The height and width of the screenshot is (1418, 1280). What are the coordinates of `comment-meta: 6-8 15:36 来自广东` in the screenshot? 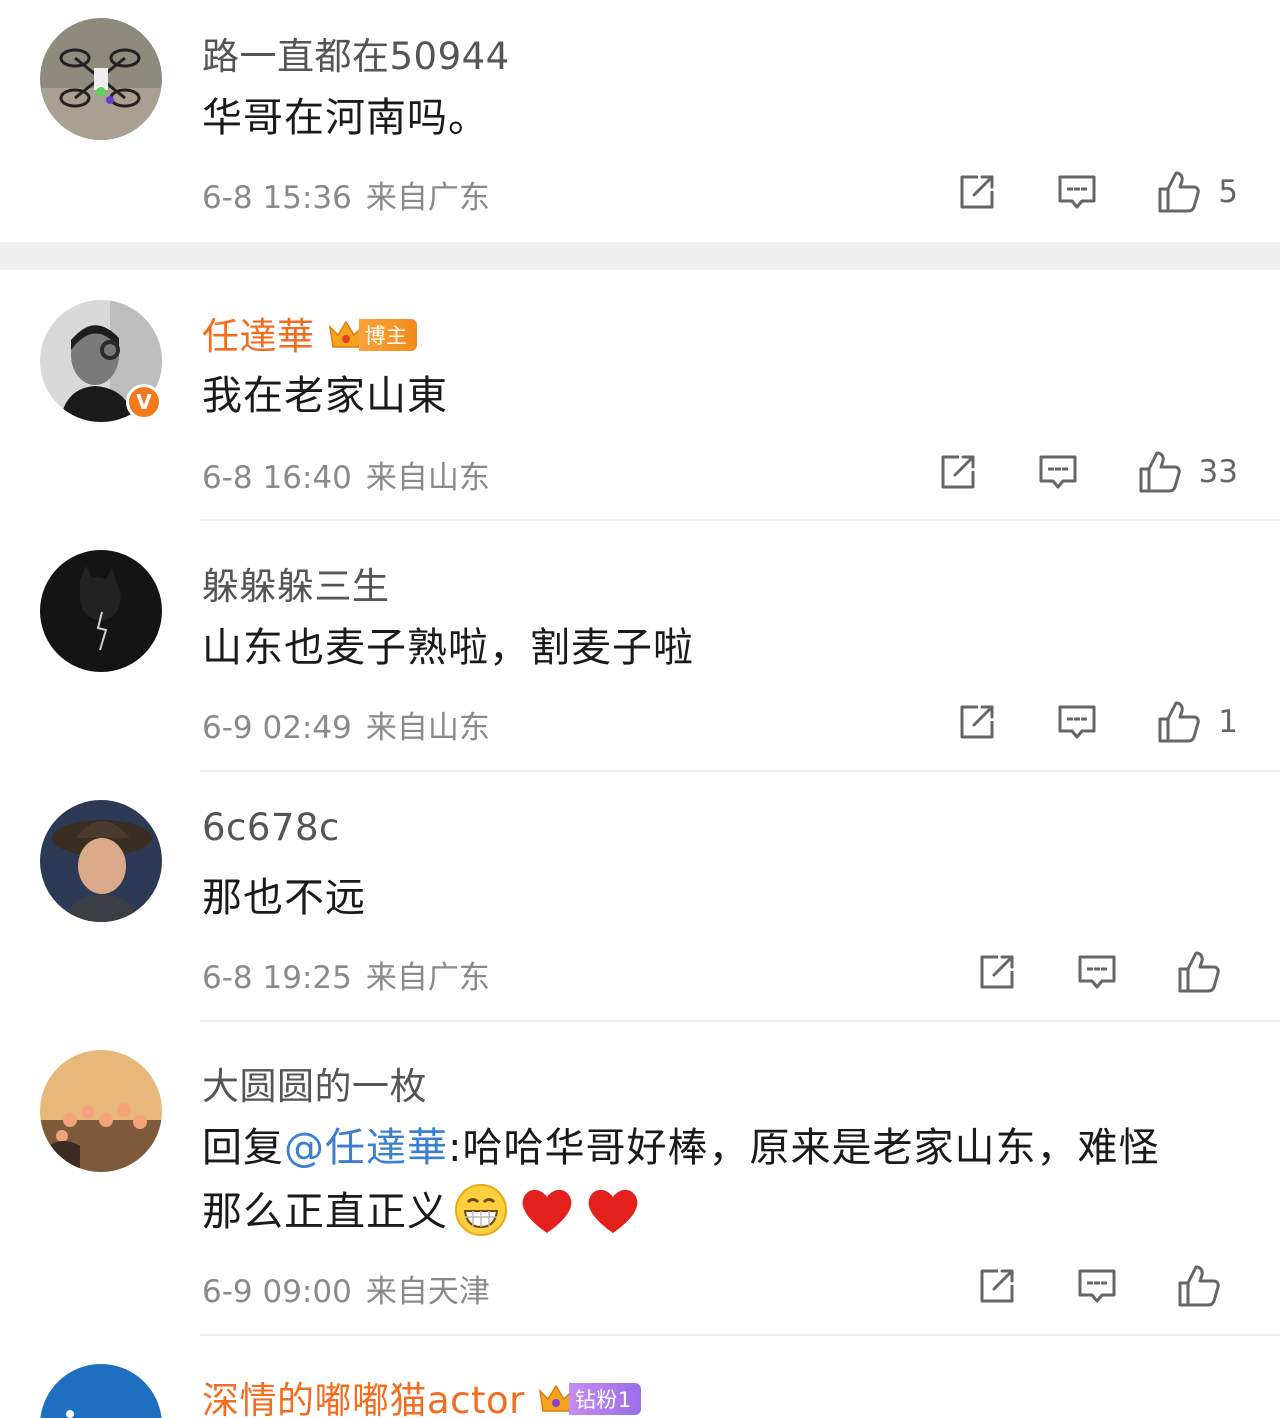 It's located at (346, 194).